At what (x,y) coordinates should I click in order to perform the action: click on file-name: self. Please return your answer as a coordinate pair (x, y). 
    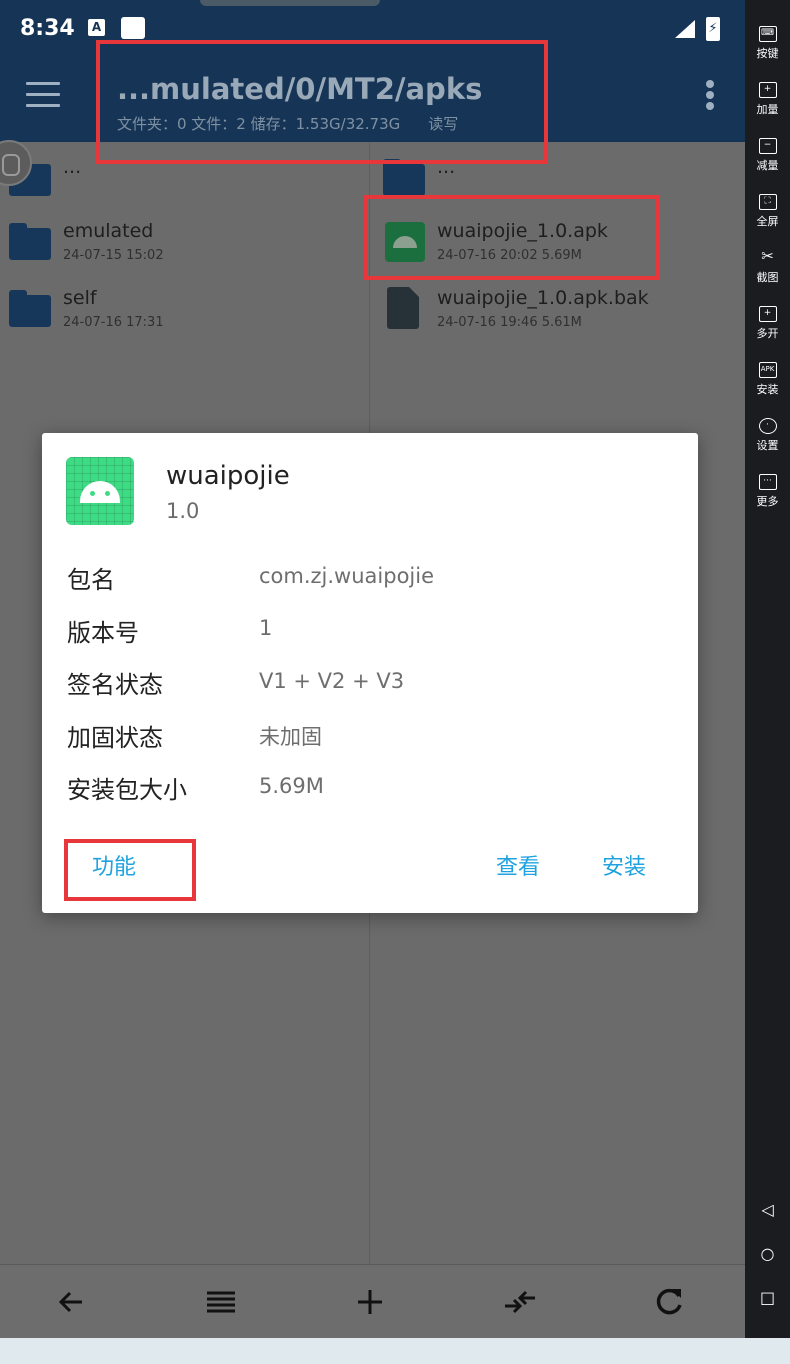
    Looking at the image, I should click on (80, 298).